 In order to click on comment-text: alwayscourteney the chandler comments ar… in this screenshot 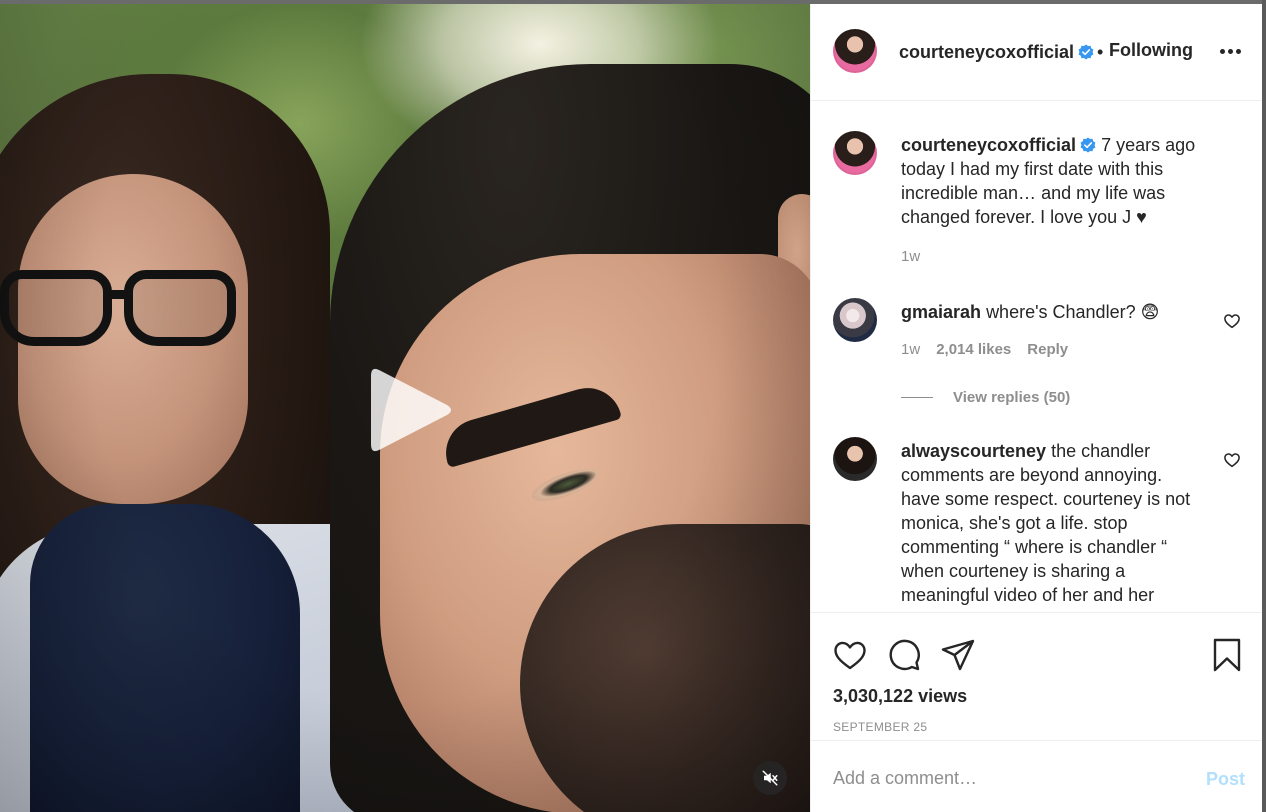, I will do `click(1046, 523)`.